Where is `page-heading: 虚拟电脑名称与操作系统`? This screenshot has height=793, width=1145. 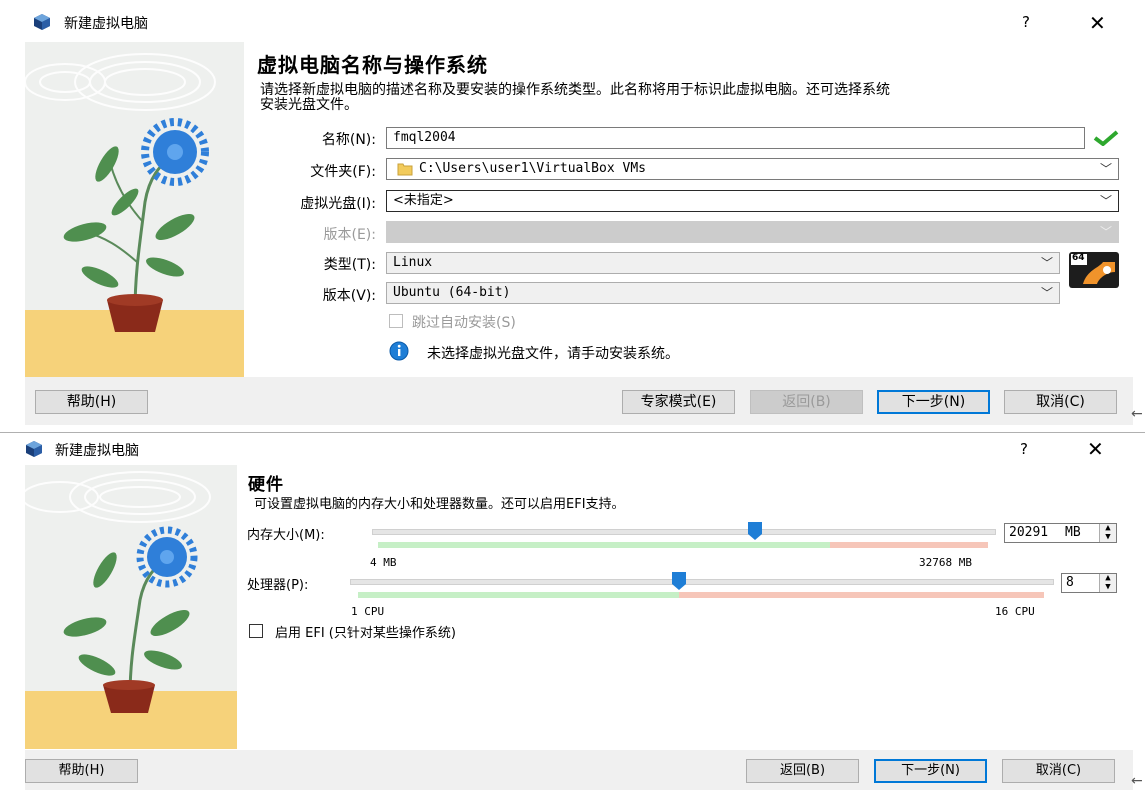 page-heading: 虚拟电脑名称与操作系统 is located at coordinates (372, 65).